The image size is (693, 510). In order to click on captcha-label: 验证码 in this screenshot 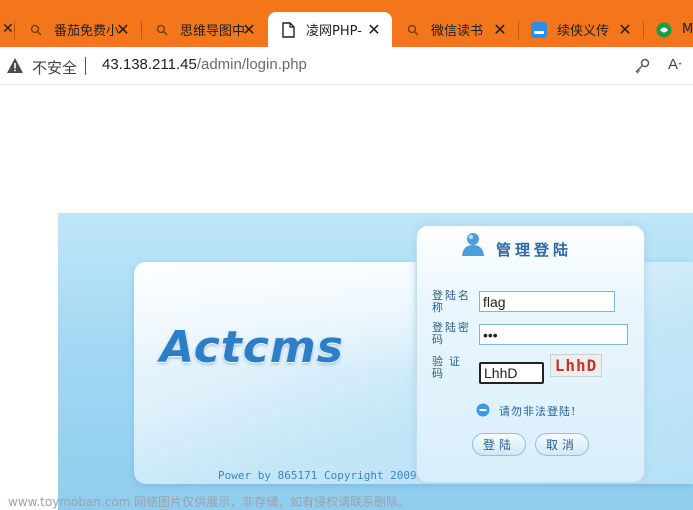, I will do `click(449, 367)`.